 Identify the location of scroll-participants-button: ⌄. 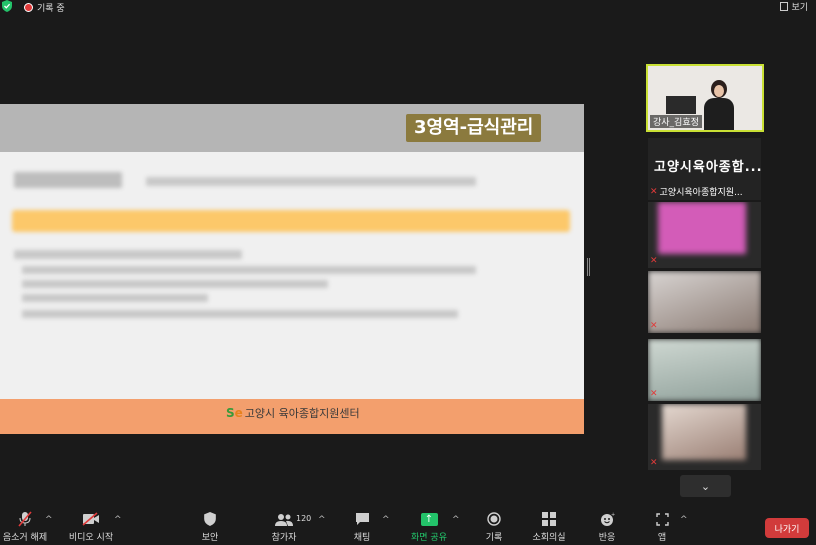
(705, 486).